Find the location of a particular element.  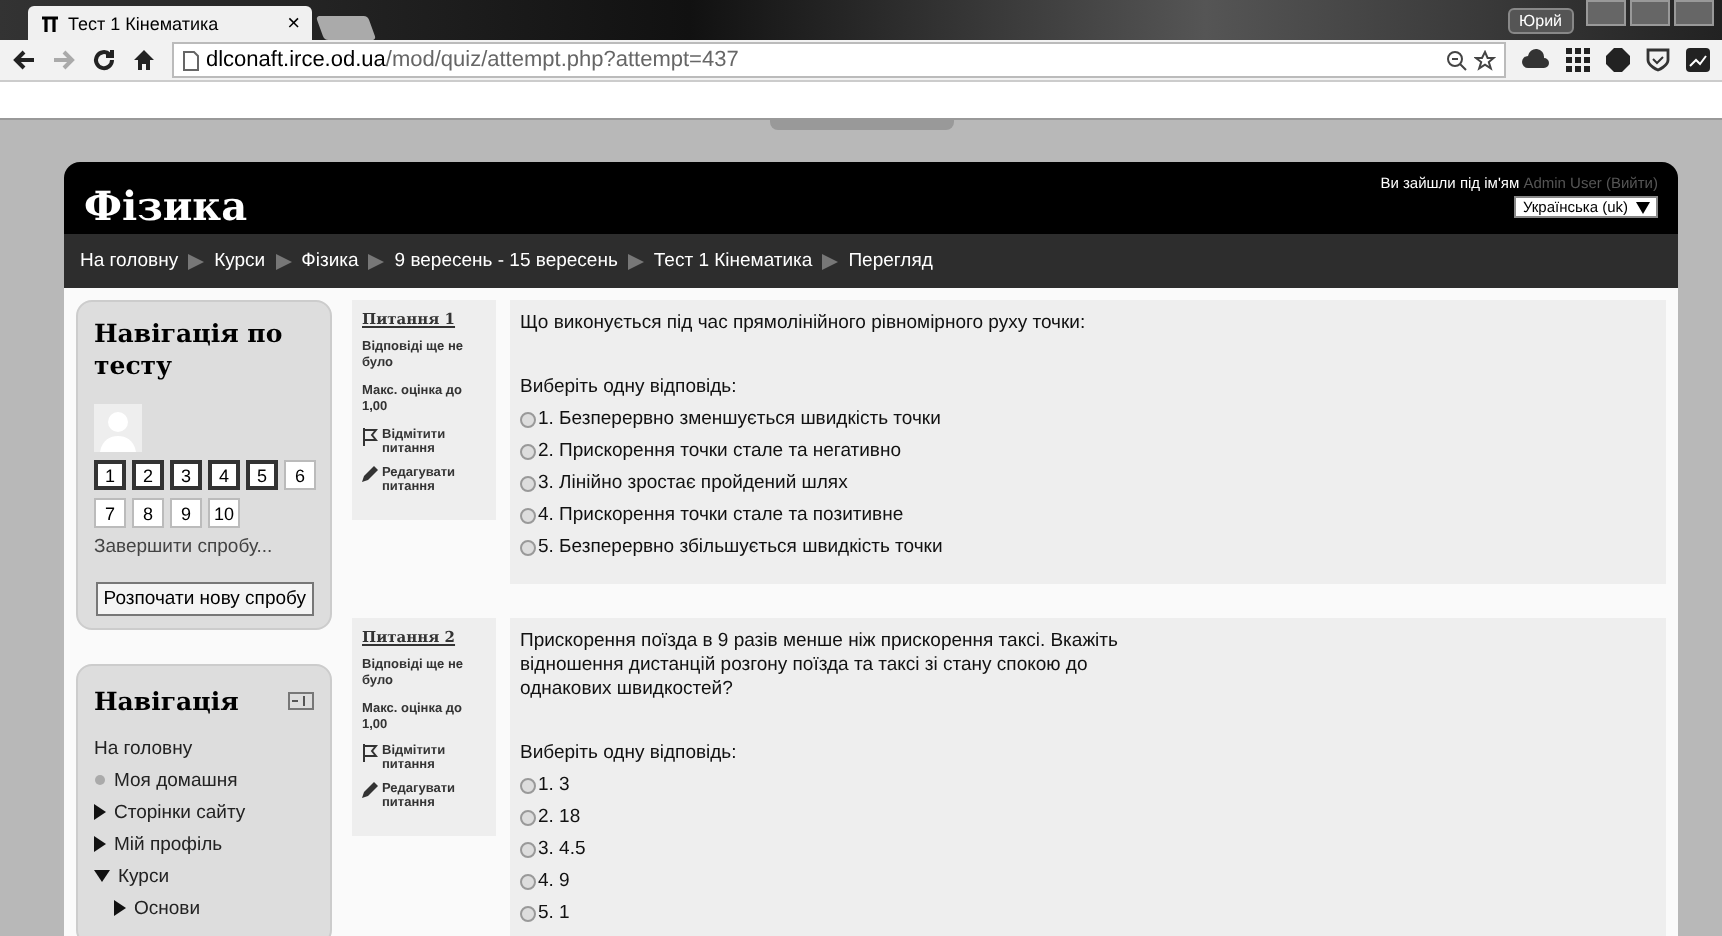

question-text: Що виконується під час прямолінійного рівномірного руху точки: is located at coordinates (804, 324).